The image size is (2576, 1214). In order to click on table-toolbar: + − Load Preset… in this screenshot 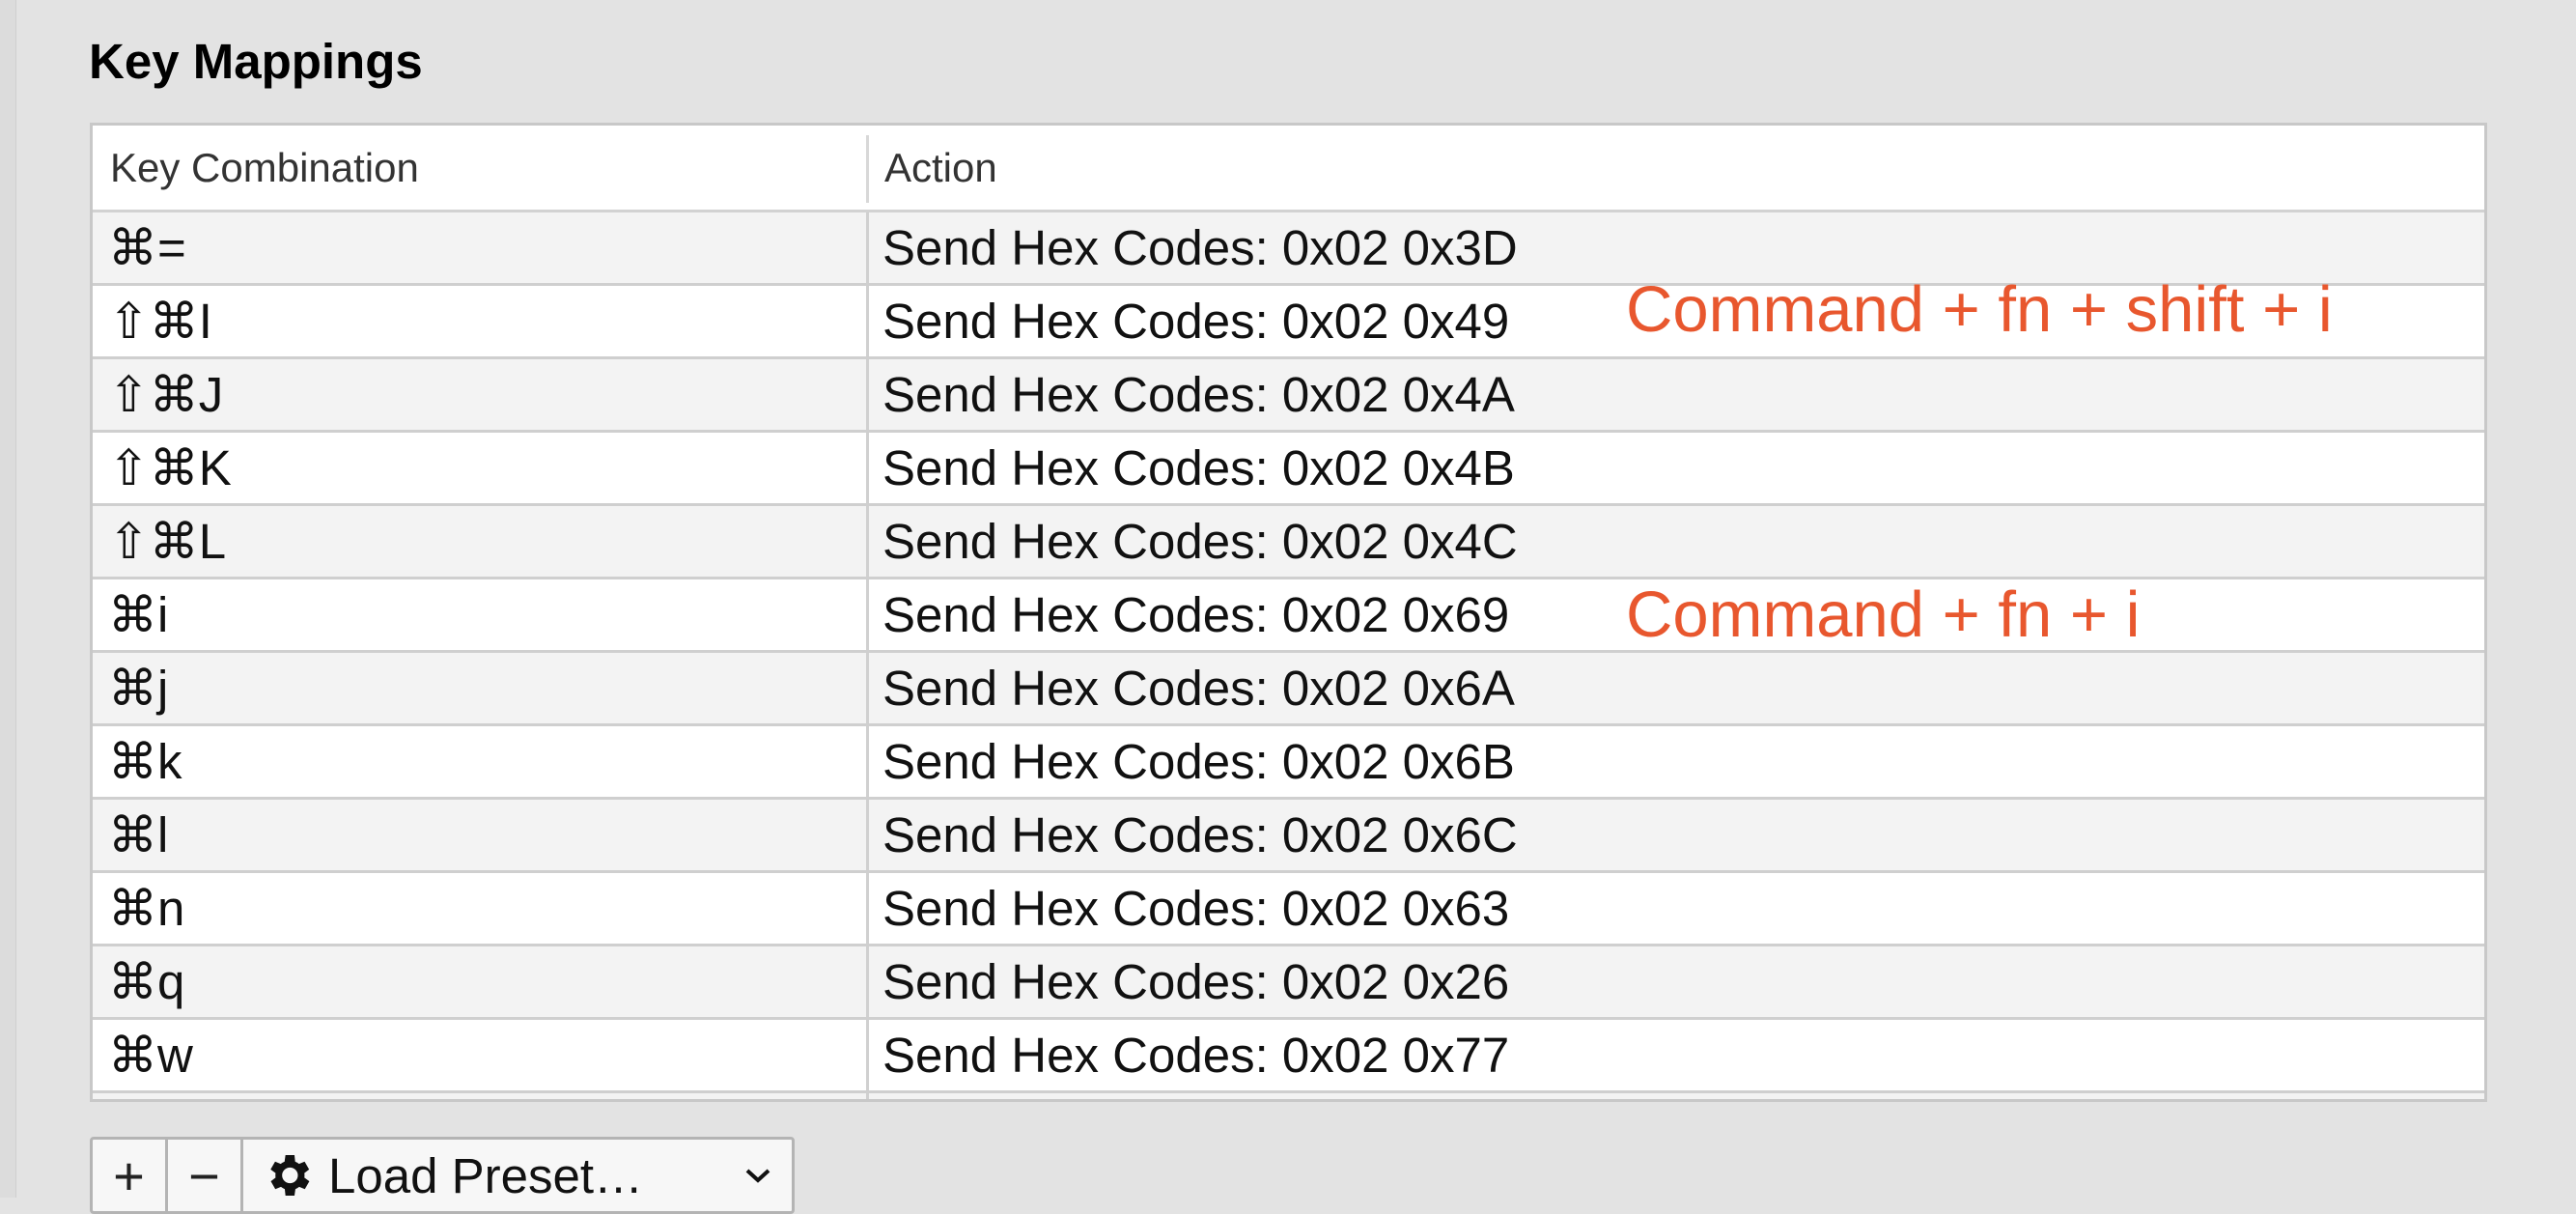, I will do `click(443, 1175)`.